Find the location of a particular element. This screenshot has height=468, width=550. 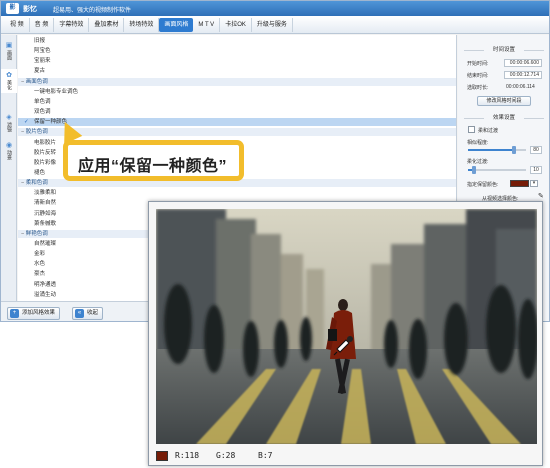

effect-category: 胶片色调 is located at coordinates (237, 132).